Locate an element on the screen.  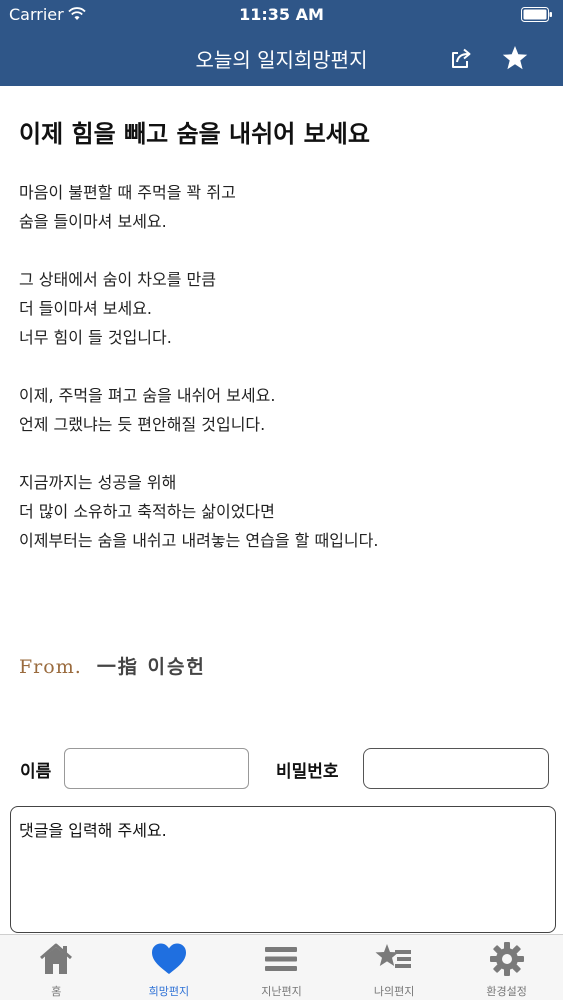
name-label: 이름 is located at coordinates (36, 772).